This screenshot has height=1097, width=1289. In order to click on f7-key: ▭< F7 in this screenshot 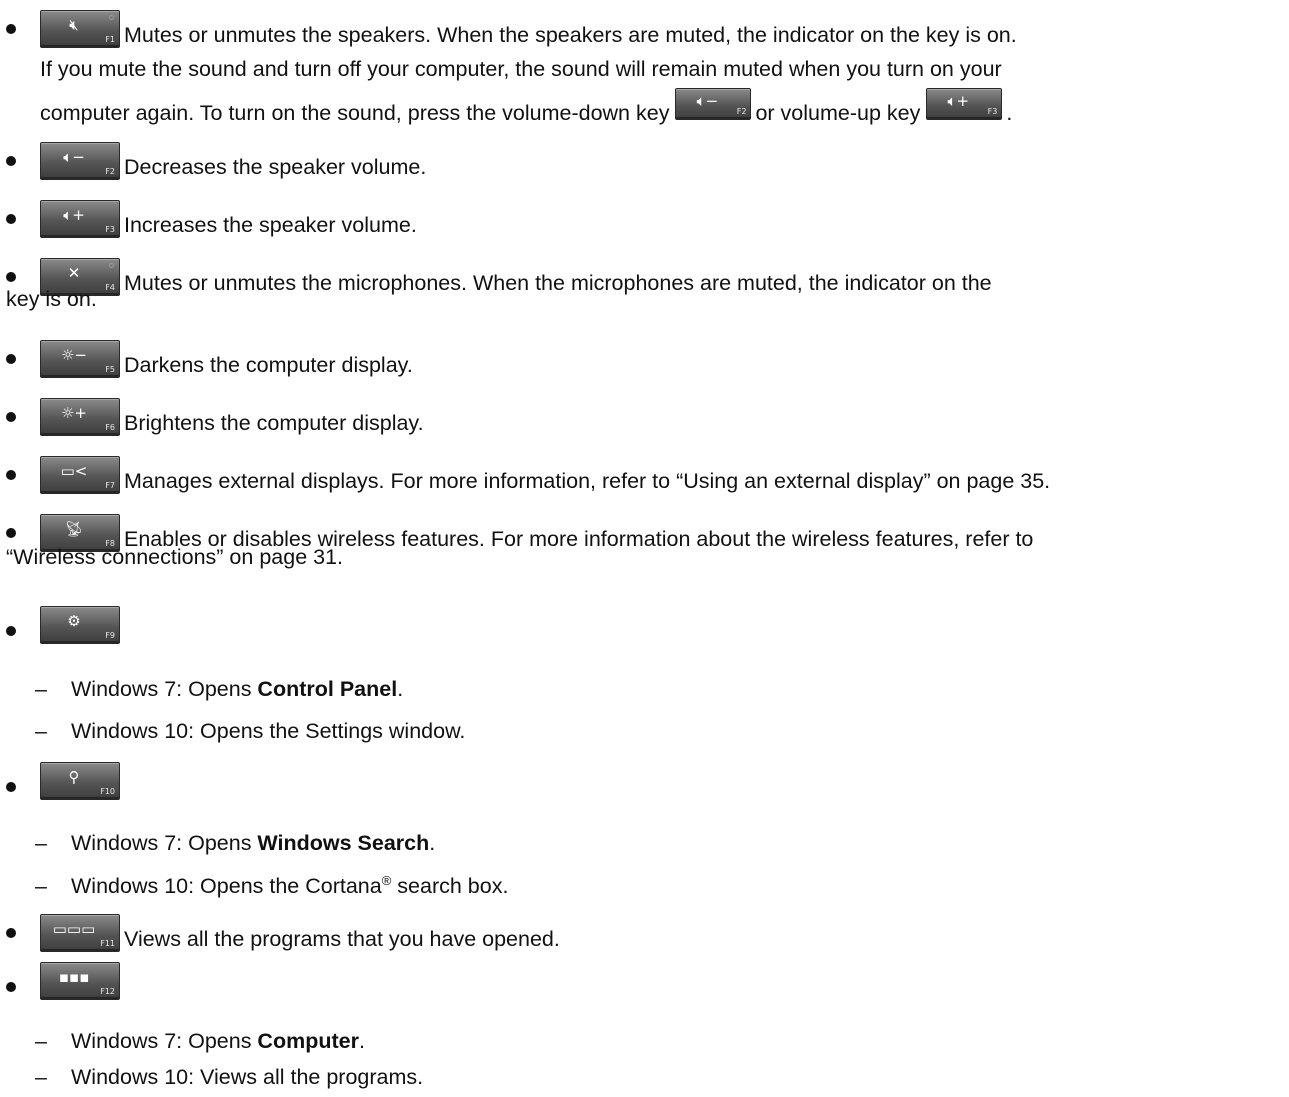, I will do `click(80, 475)`.